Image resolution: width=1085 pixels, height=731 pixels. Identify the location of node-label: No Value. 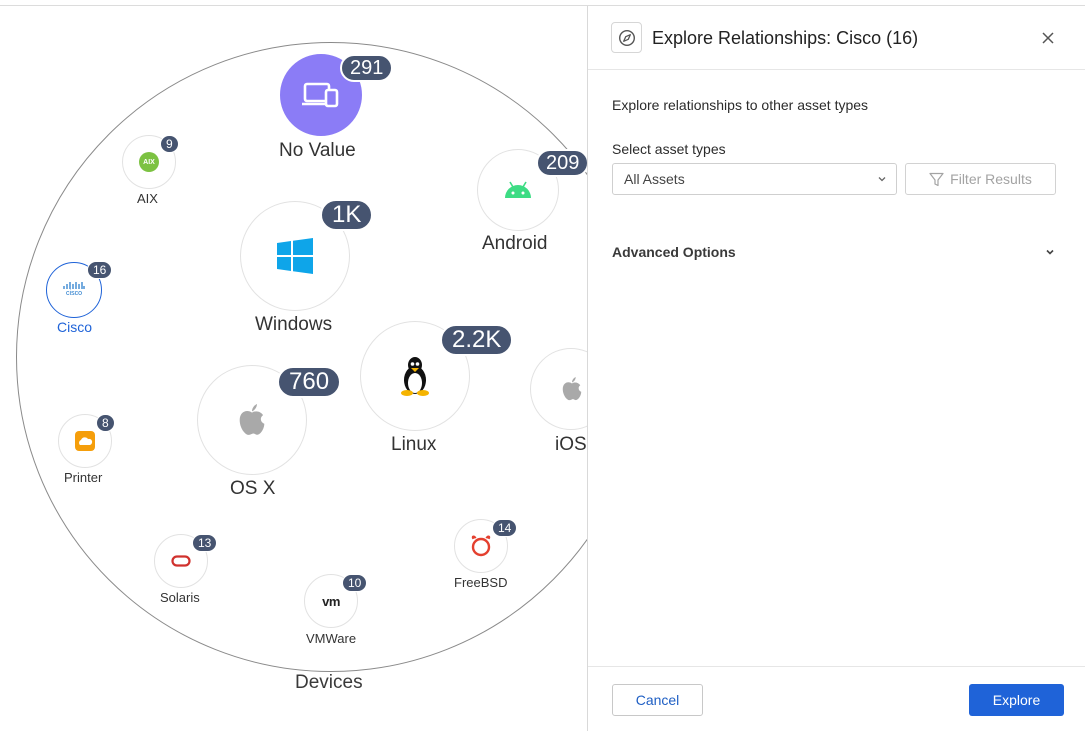
(317, 150).